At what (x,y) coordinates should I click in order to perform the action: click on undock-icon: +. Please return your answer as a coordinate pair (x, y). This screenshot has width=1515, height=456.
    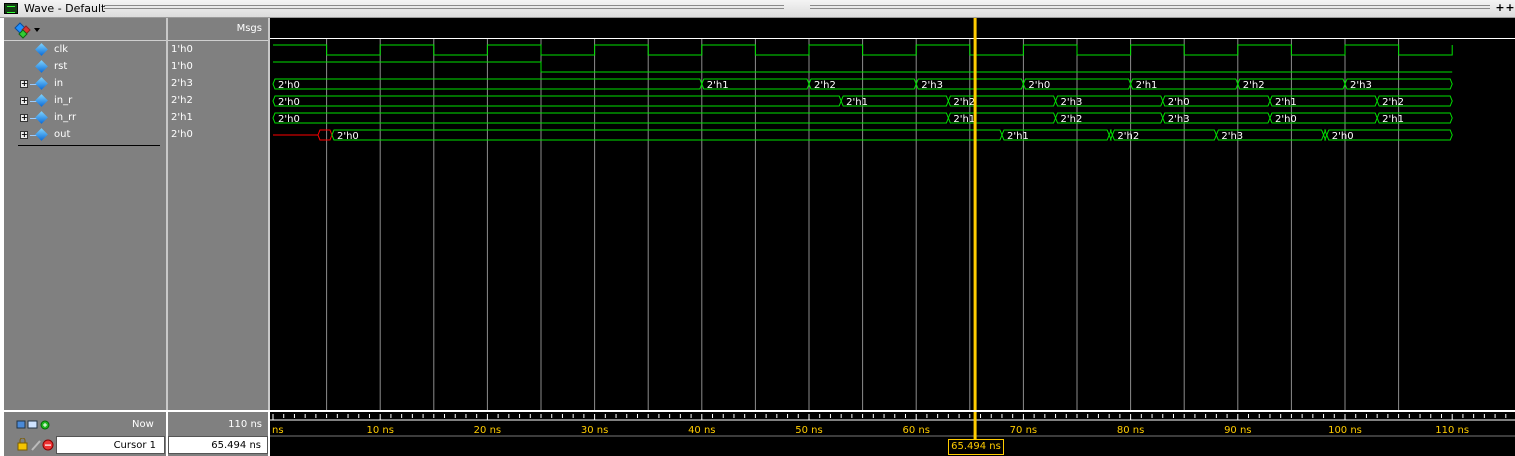
    Looking at the image, I should click on (1510, 8).